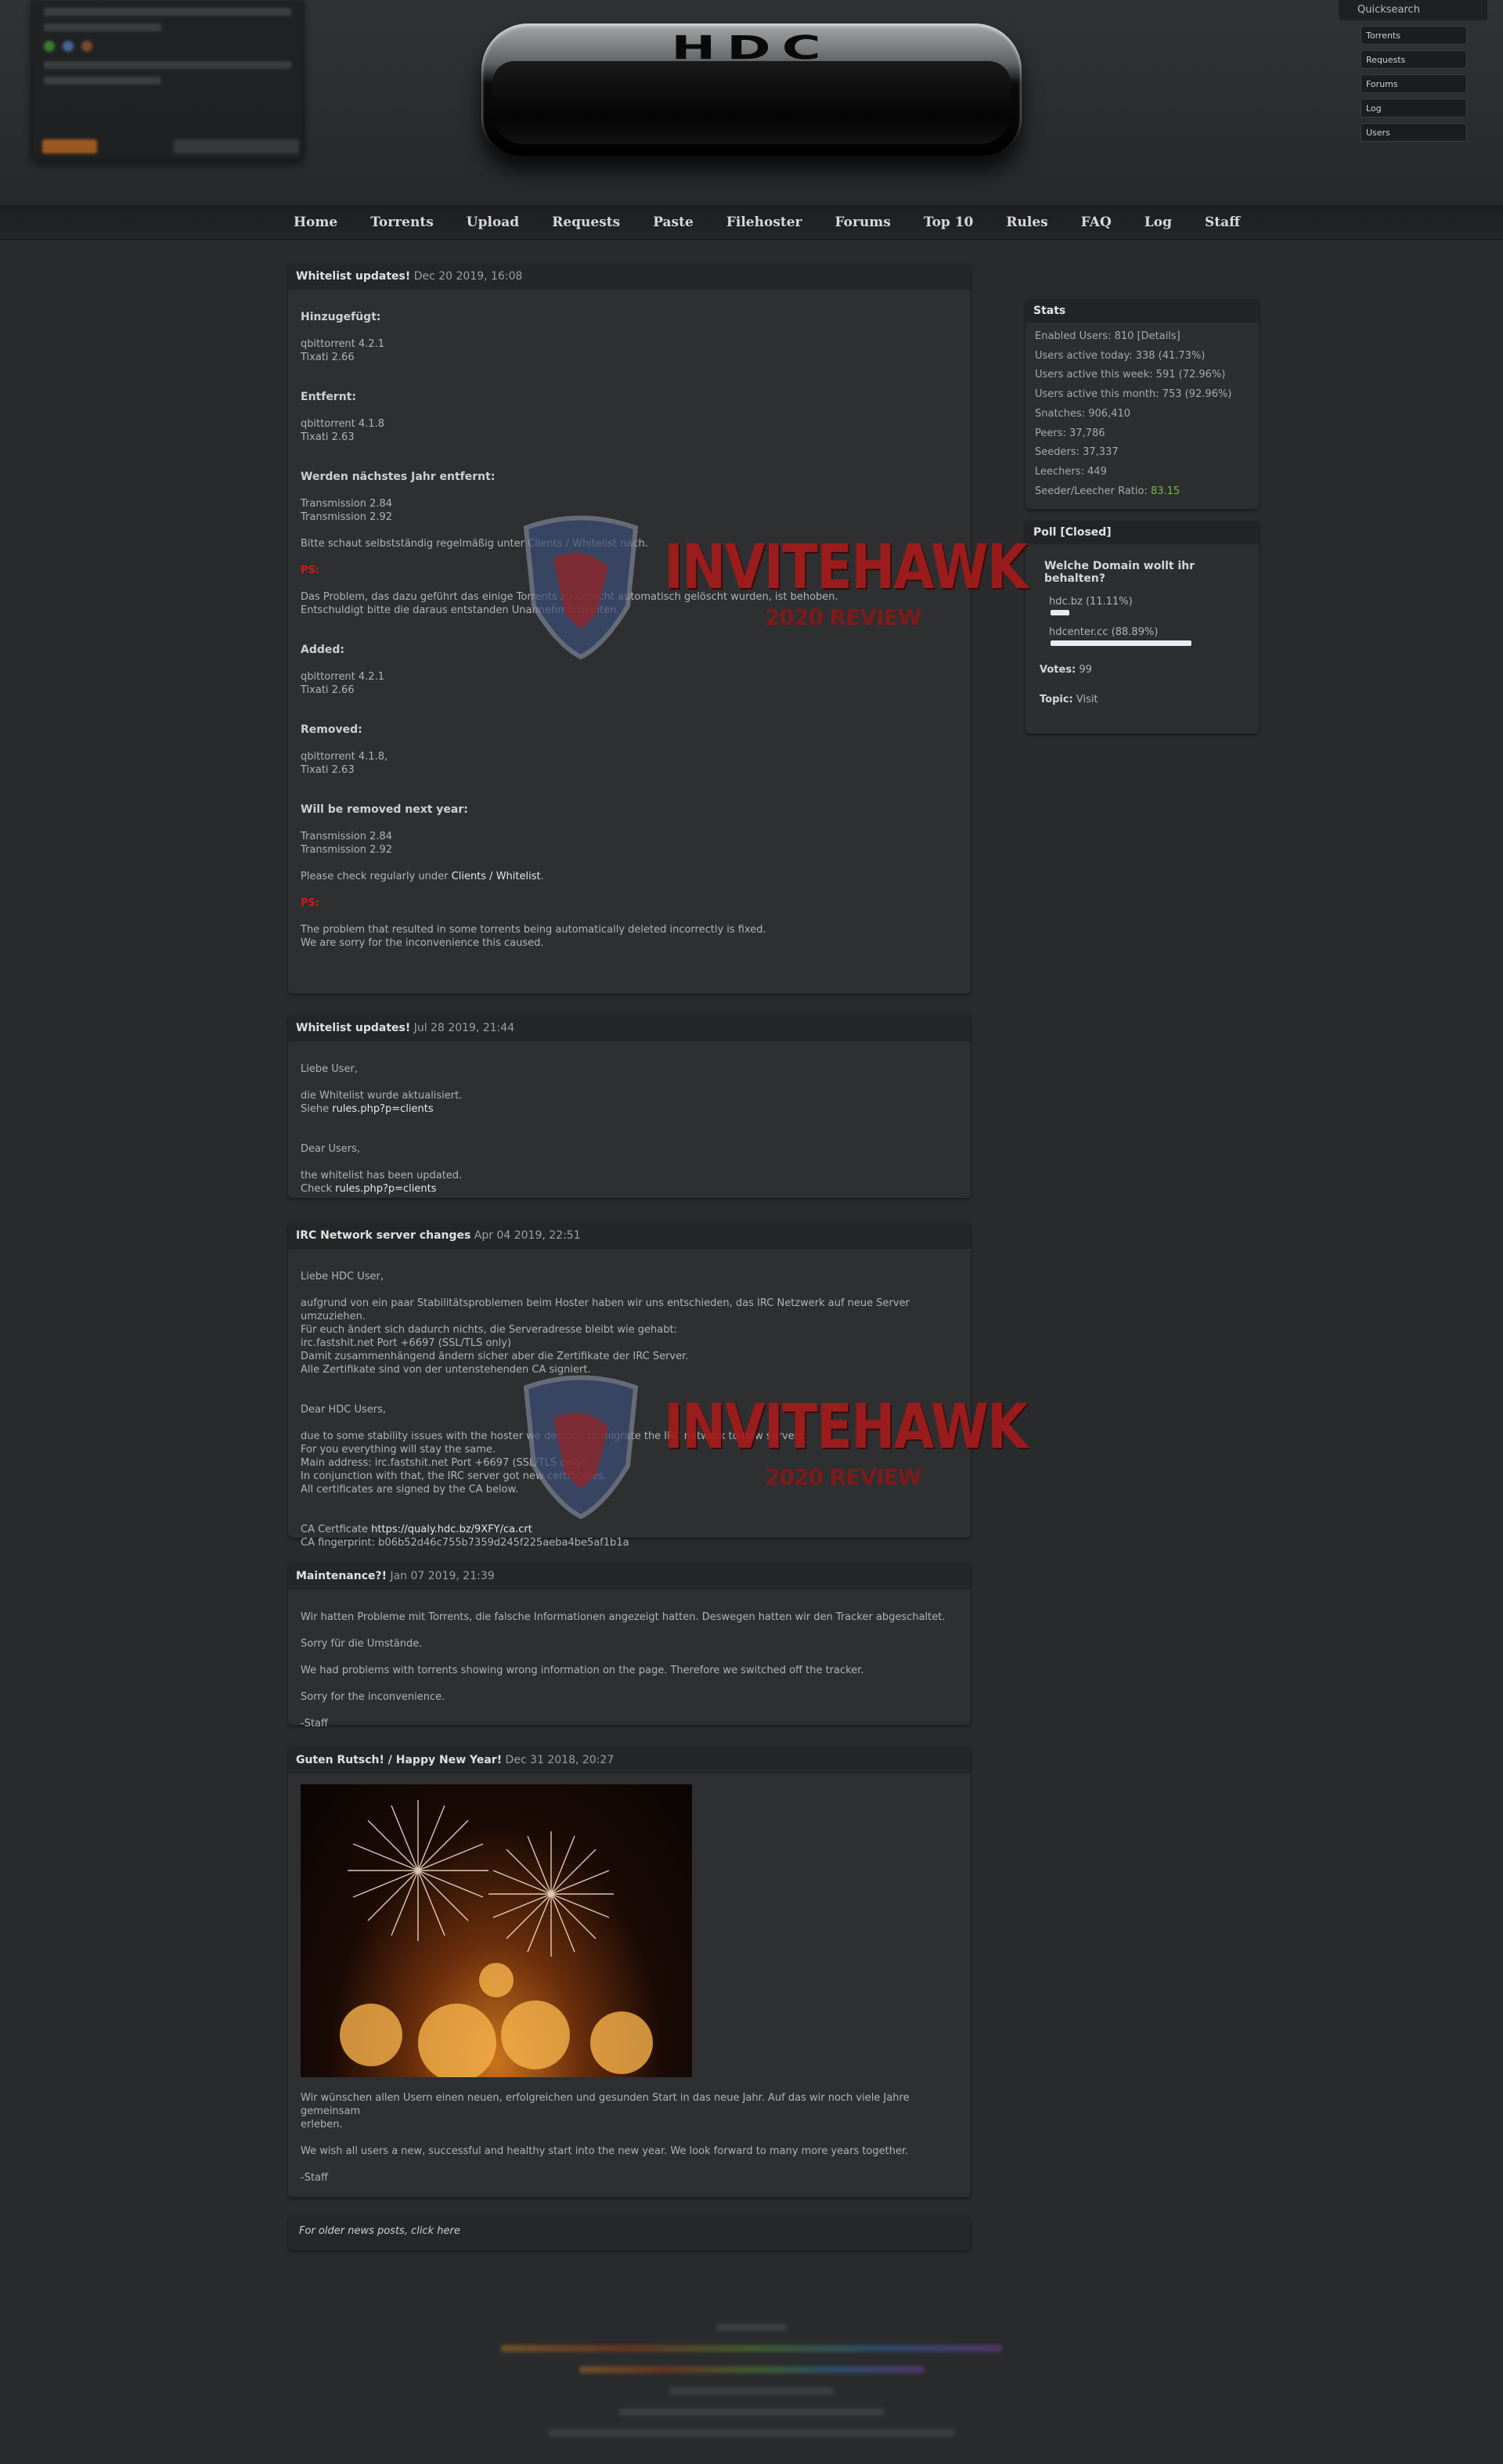 This screenshot has width=1503, height=2464. Describe the element at coordinates (751, 2374) in the screenshot. I see `site-footer` at that location.